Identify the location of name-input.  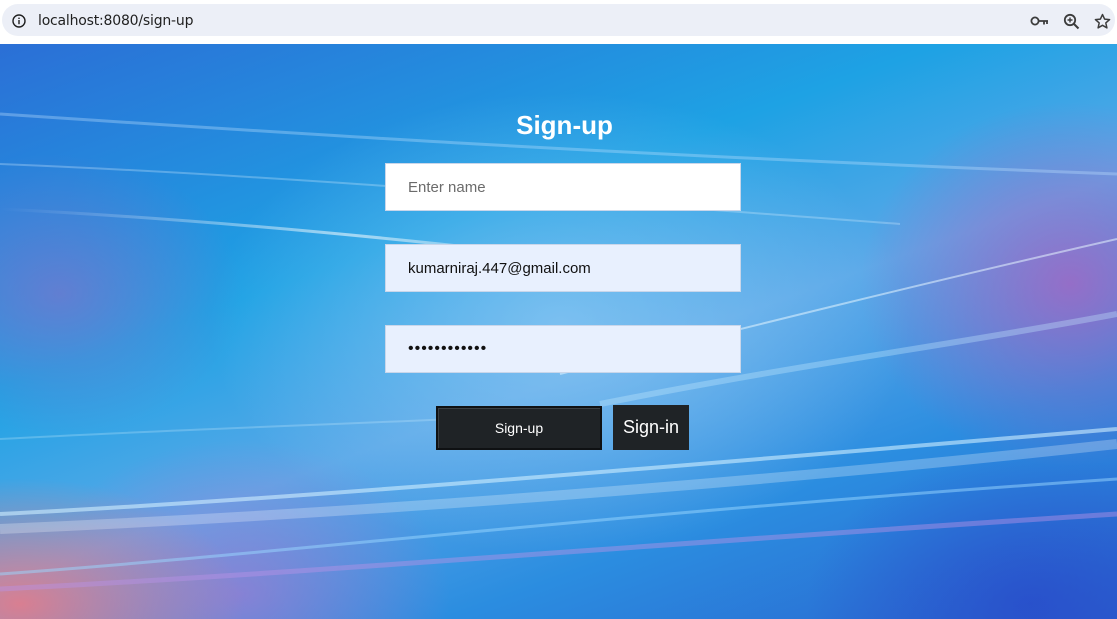
(563, 187).